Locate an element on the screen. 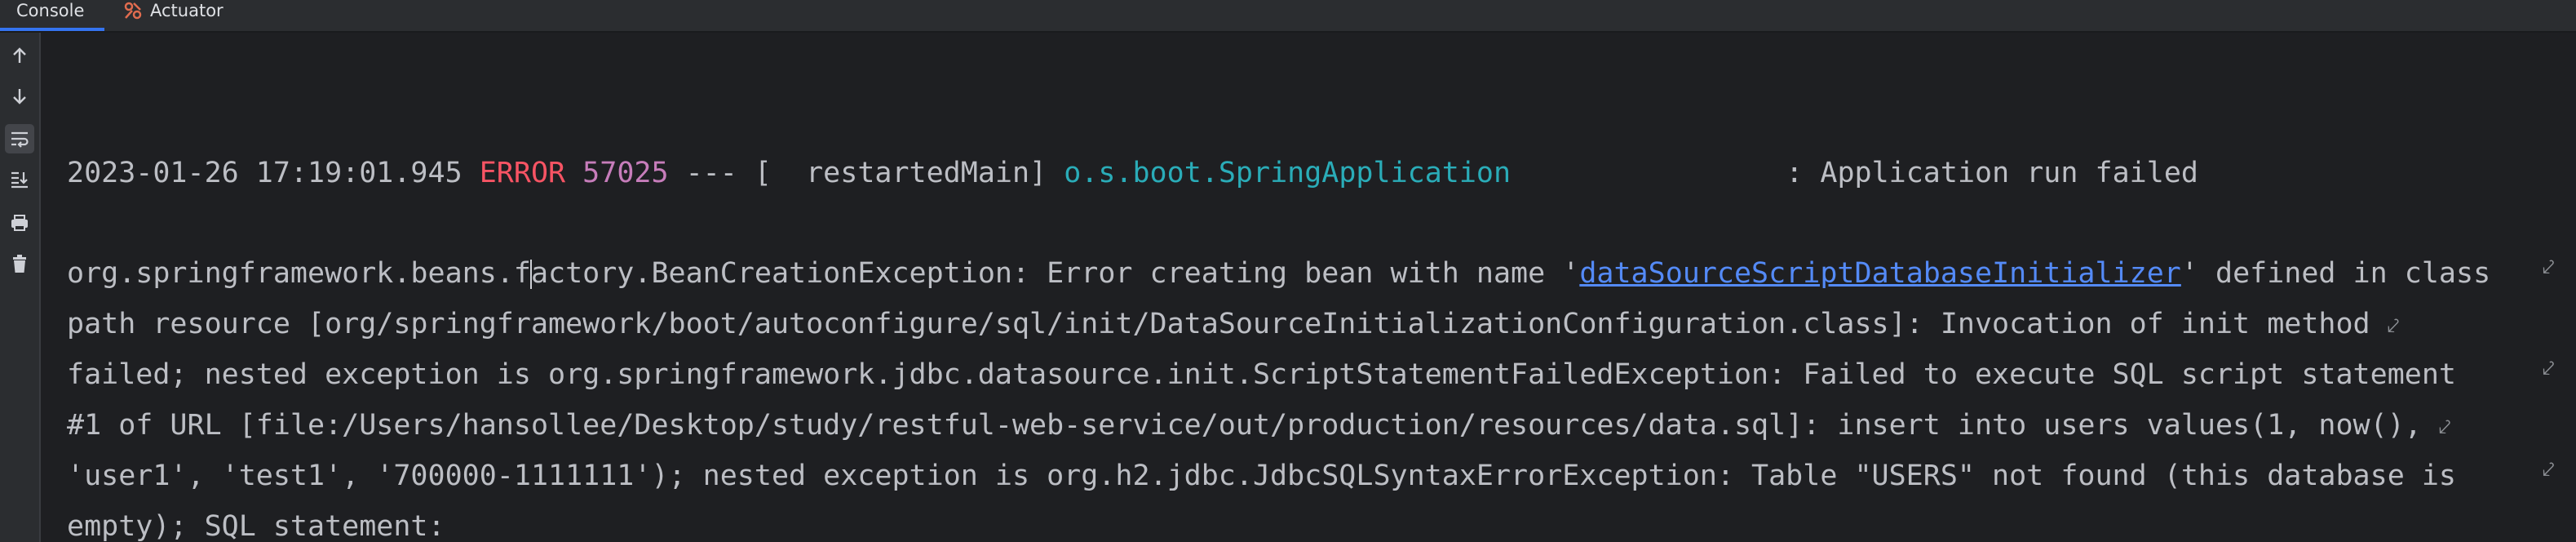  tool-window-tabs: Console Actuator is located at coordinates (1288, 16).